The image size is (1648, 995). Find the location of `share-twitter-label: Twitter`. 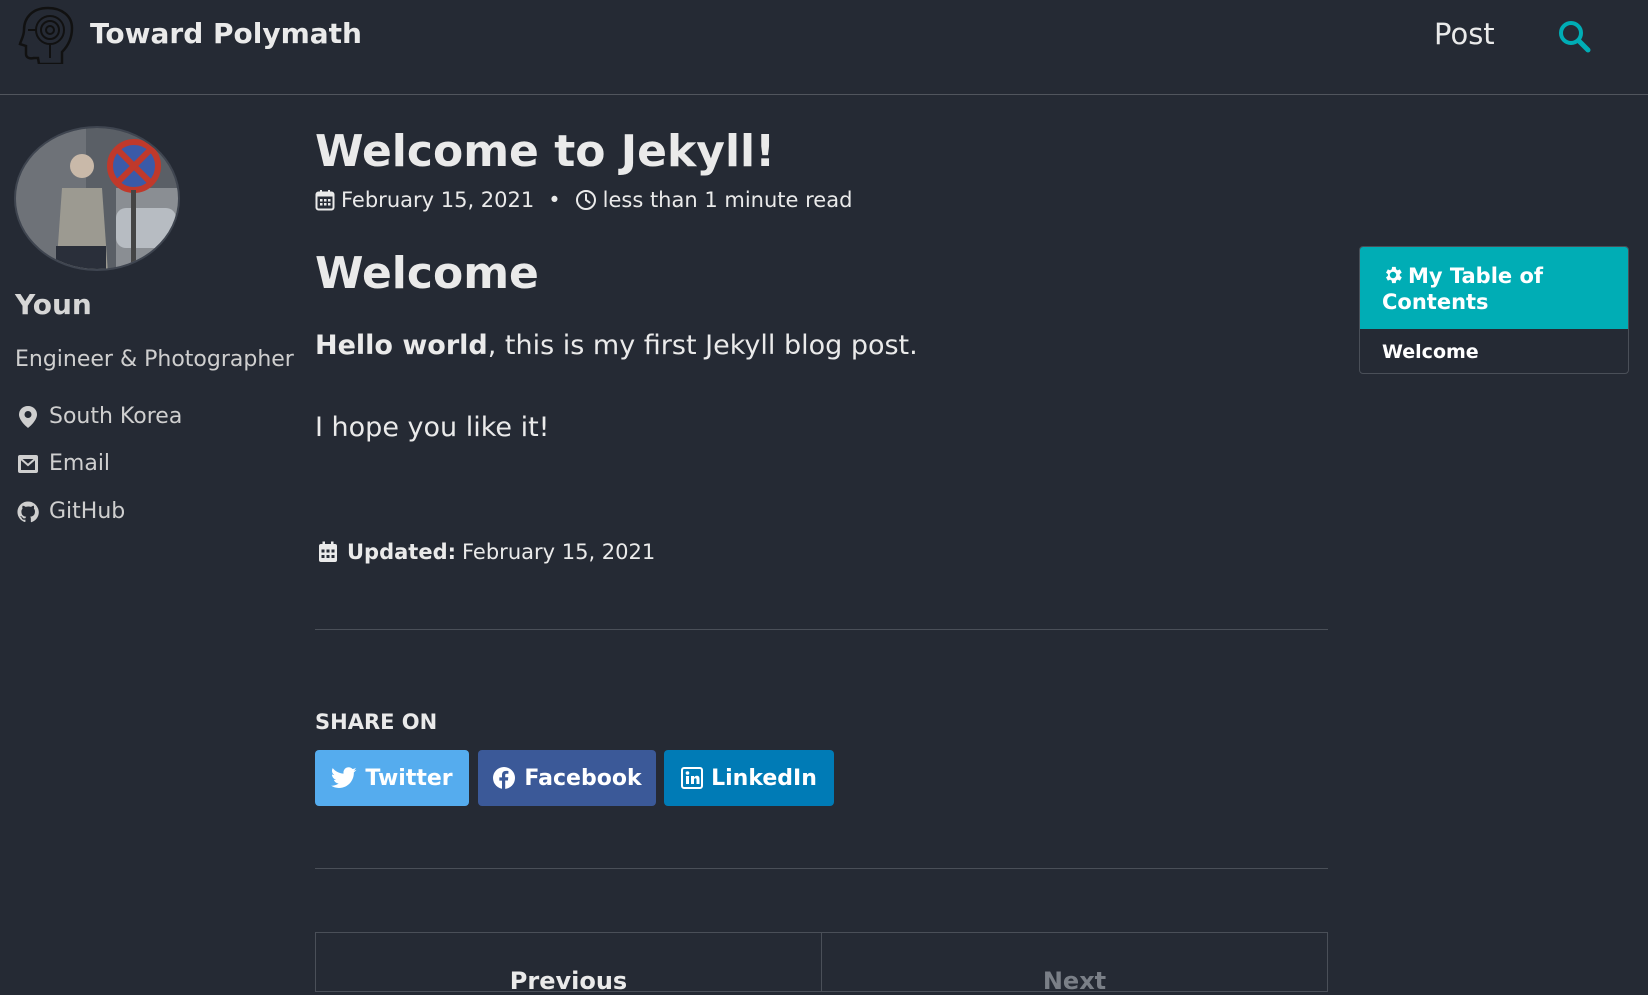

share-twitter-label: Twitter is located at coordinates (408, 778).